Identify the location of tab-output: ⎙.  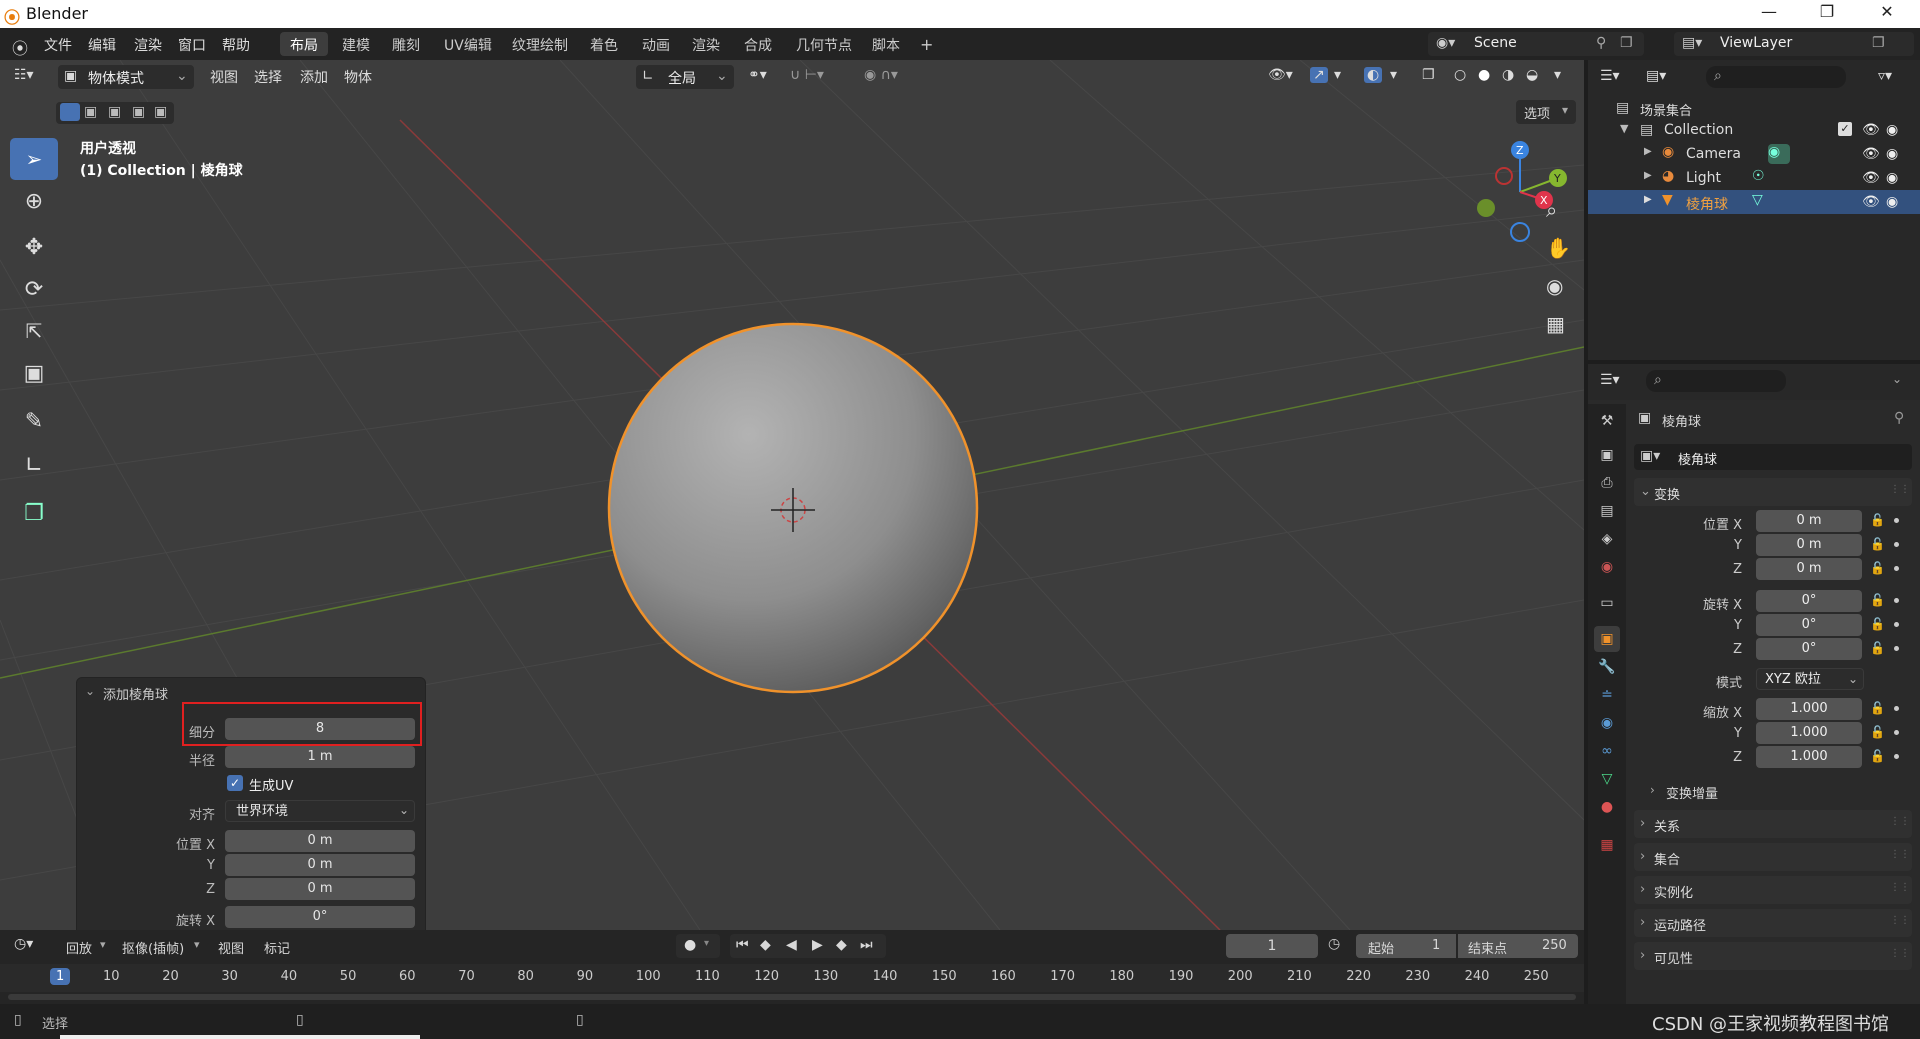
(1607, 483).